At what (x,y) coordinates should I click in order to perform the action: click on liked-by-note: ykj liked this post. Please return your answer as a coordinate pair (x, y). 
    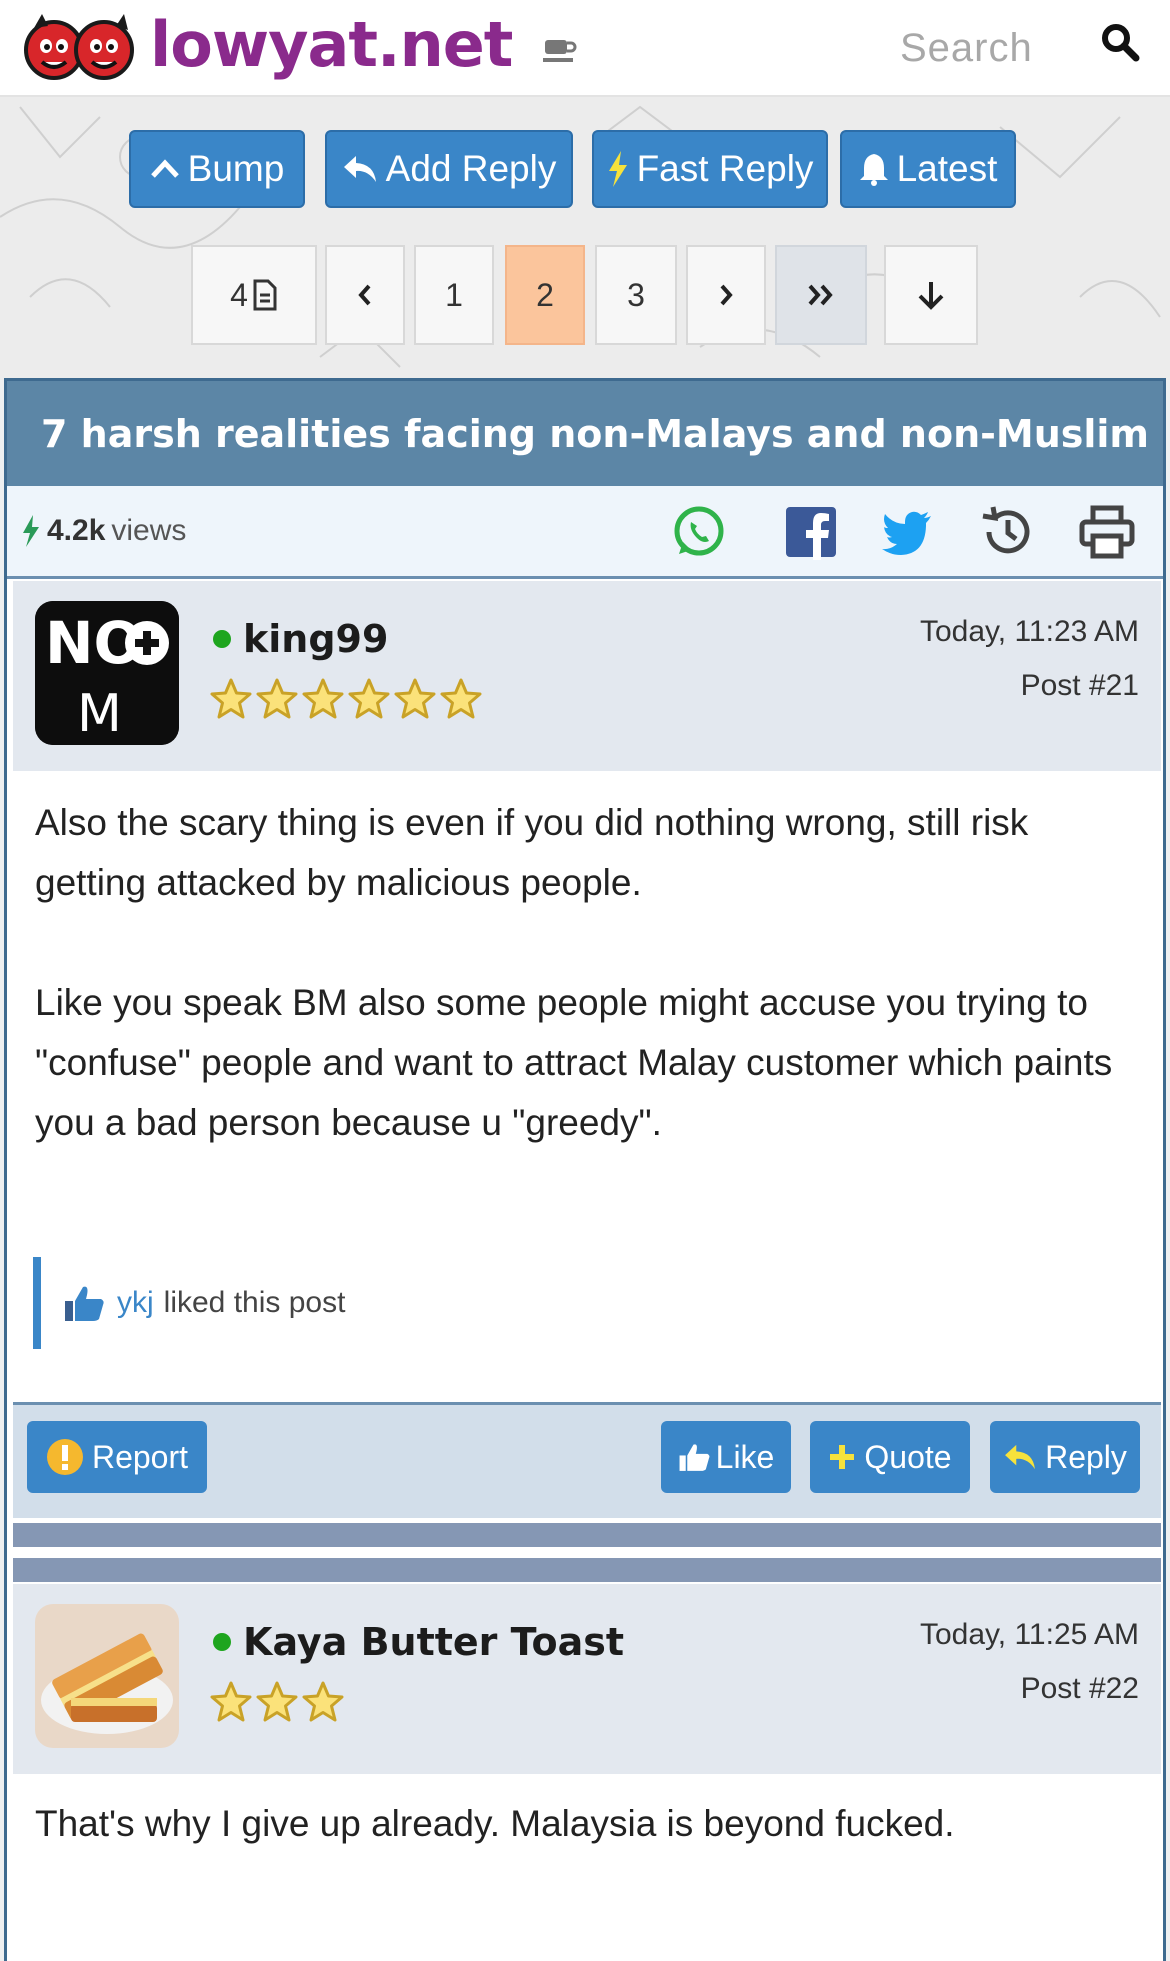
    Looking at the image, I should click on (333, 1303).